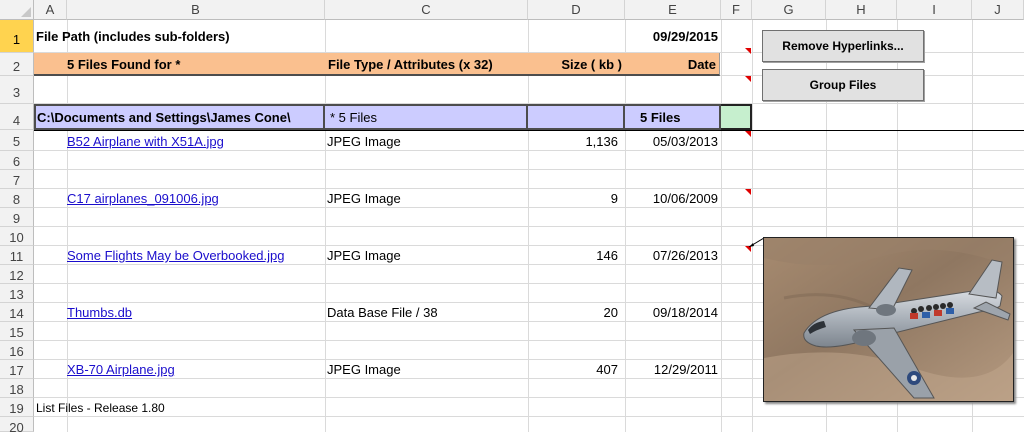  I want to click on row-header-7: 7, so click(17, 179).